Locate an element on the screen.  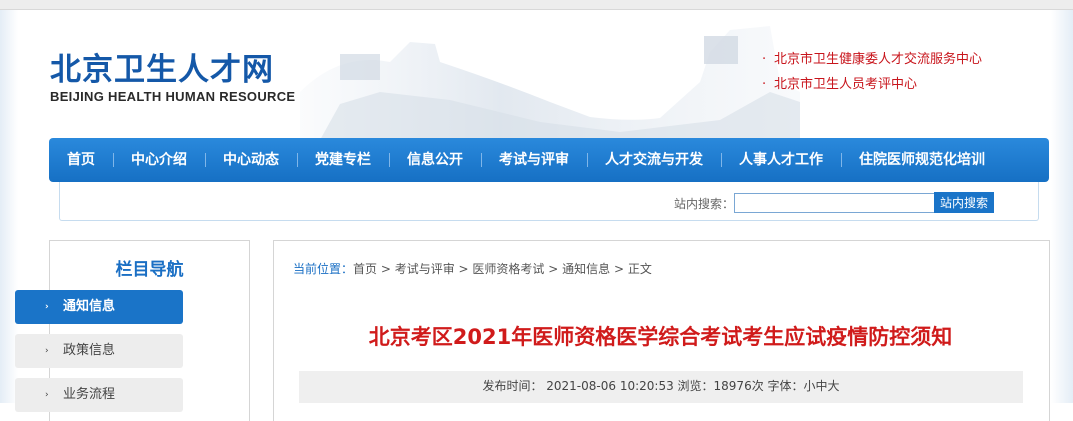
breadcrumb-lead: 当前位置： is located at coordinates (323, 269).